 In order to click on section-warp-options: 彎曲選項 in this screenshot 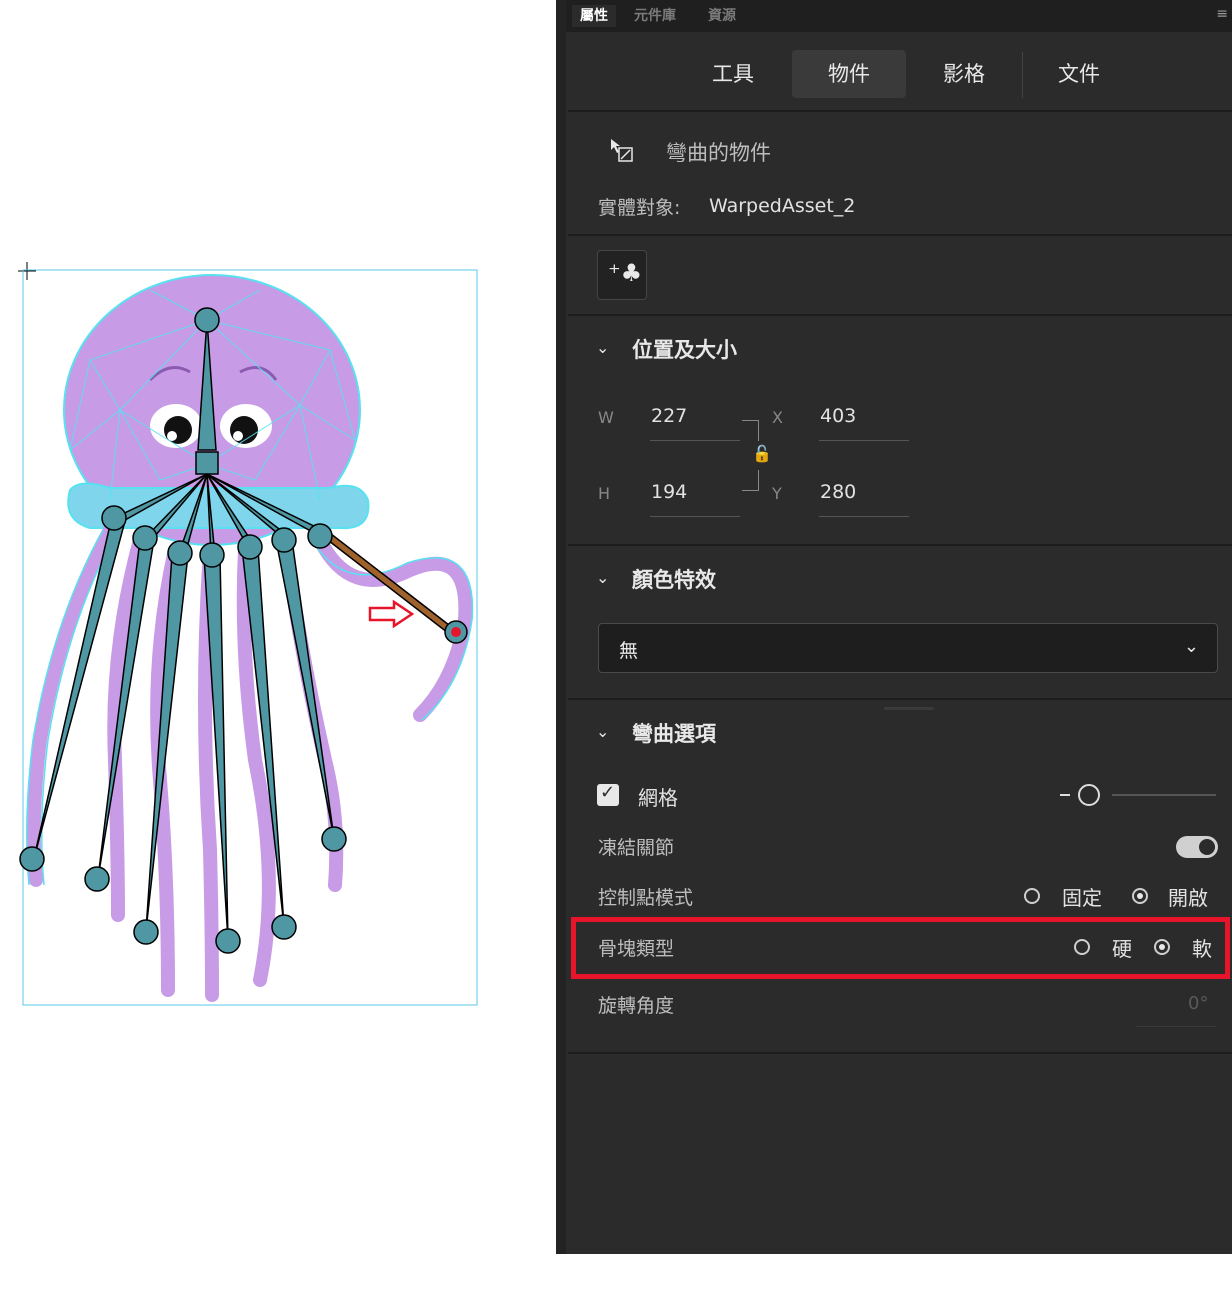, I will do `click(674, 733)`.